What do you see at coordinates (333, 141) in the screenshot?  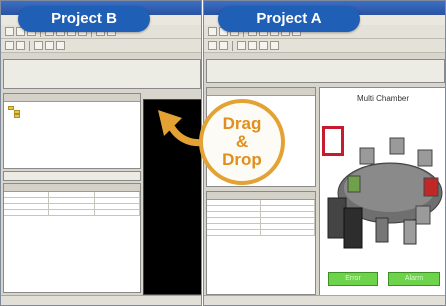 I see `selected-item-highlight` at bounding box center [333, 141].